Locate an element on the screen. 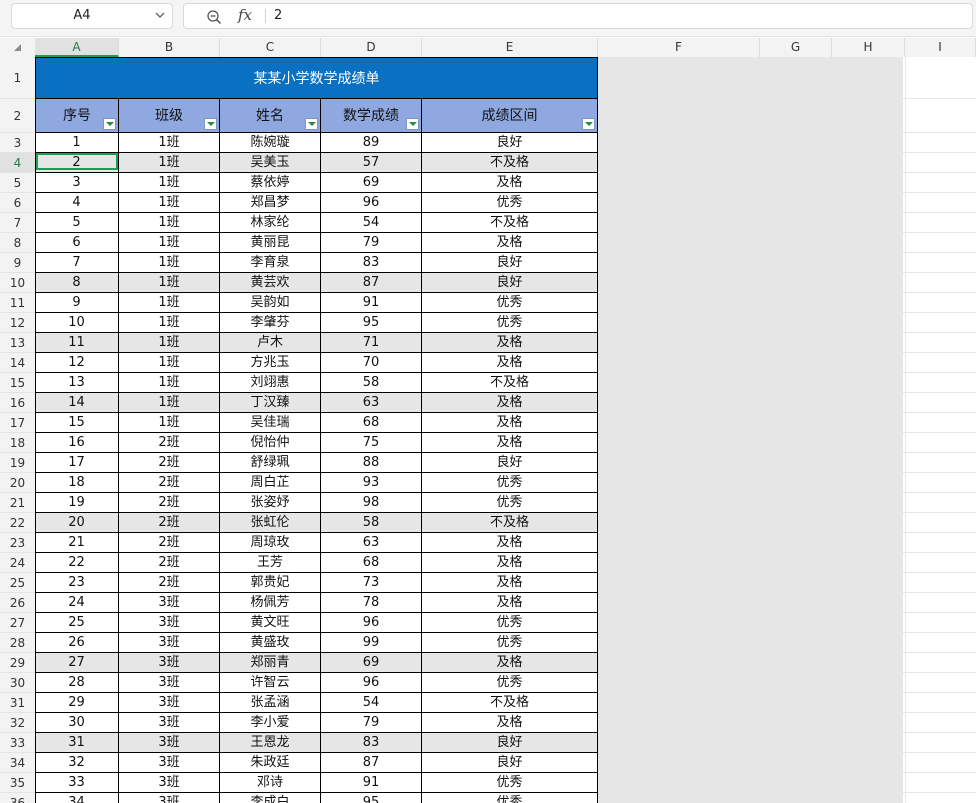 The height and width of the screenshot is (803, 976). row-header-35: 35 is located at coordinates (17, 783).